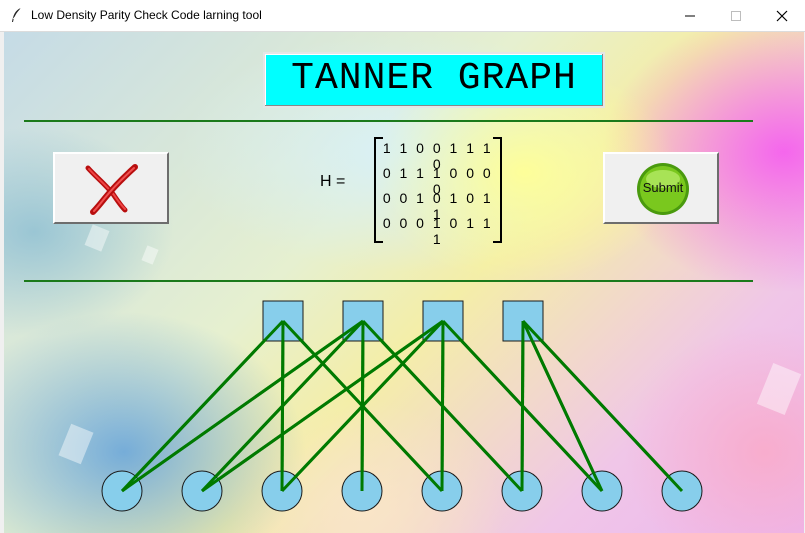  What do you see at coordinates (17, 14) in the screenshot?
I see `feather-icon` at bounding box center [17, 14].